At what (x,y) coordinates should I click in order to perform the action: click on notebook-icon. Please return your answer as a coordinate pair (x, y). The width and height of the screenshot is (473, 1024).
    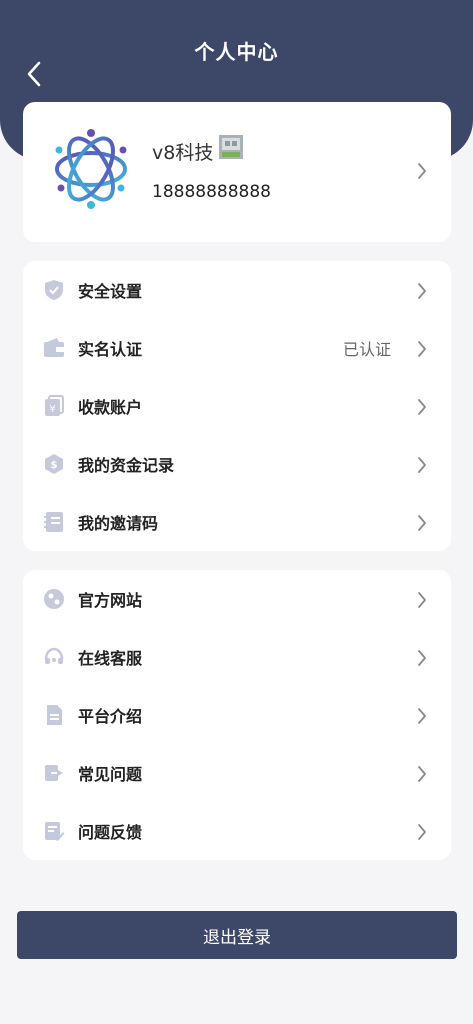
    Looking at the image, I should click on (54, 522).